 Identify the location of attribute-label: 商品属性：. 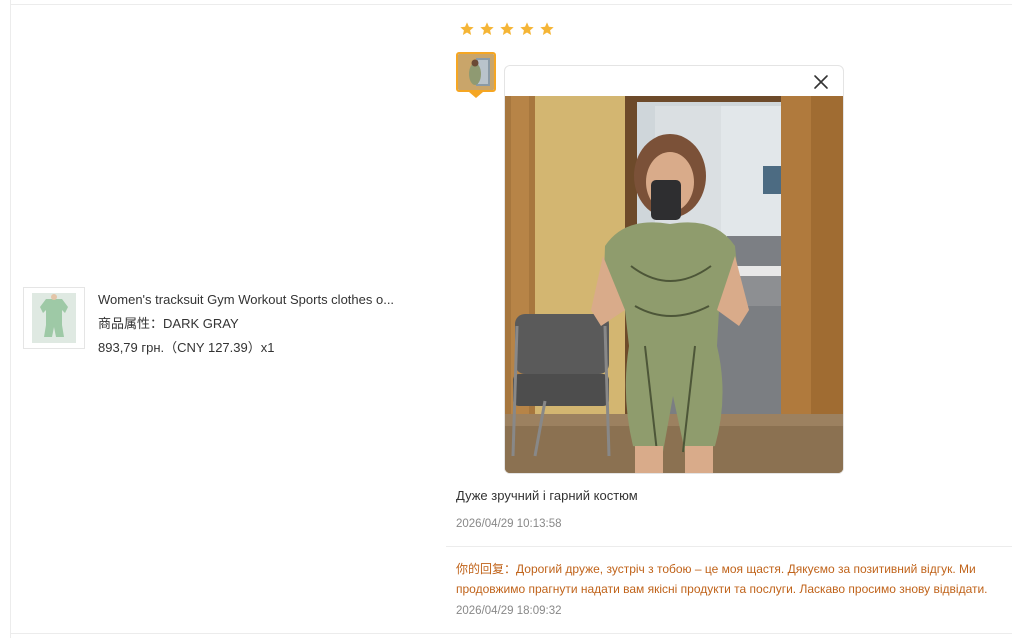
(131, 323).